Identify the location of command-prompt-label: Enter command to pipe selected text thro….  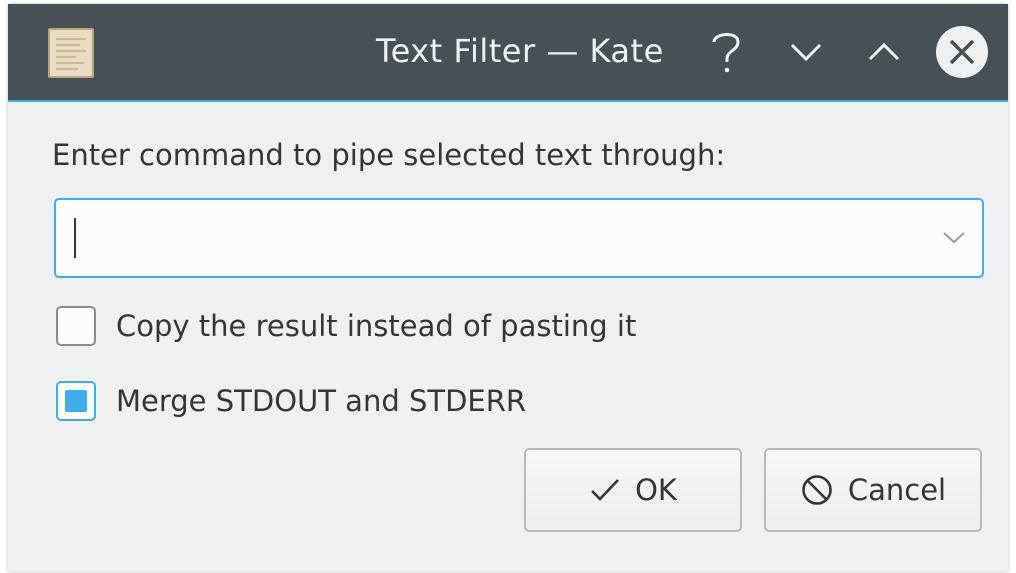
(389, 155).